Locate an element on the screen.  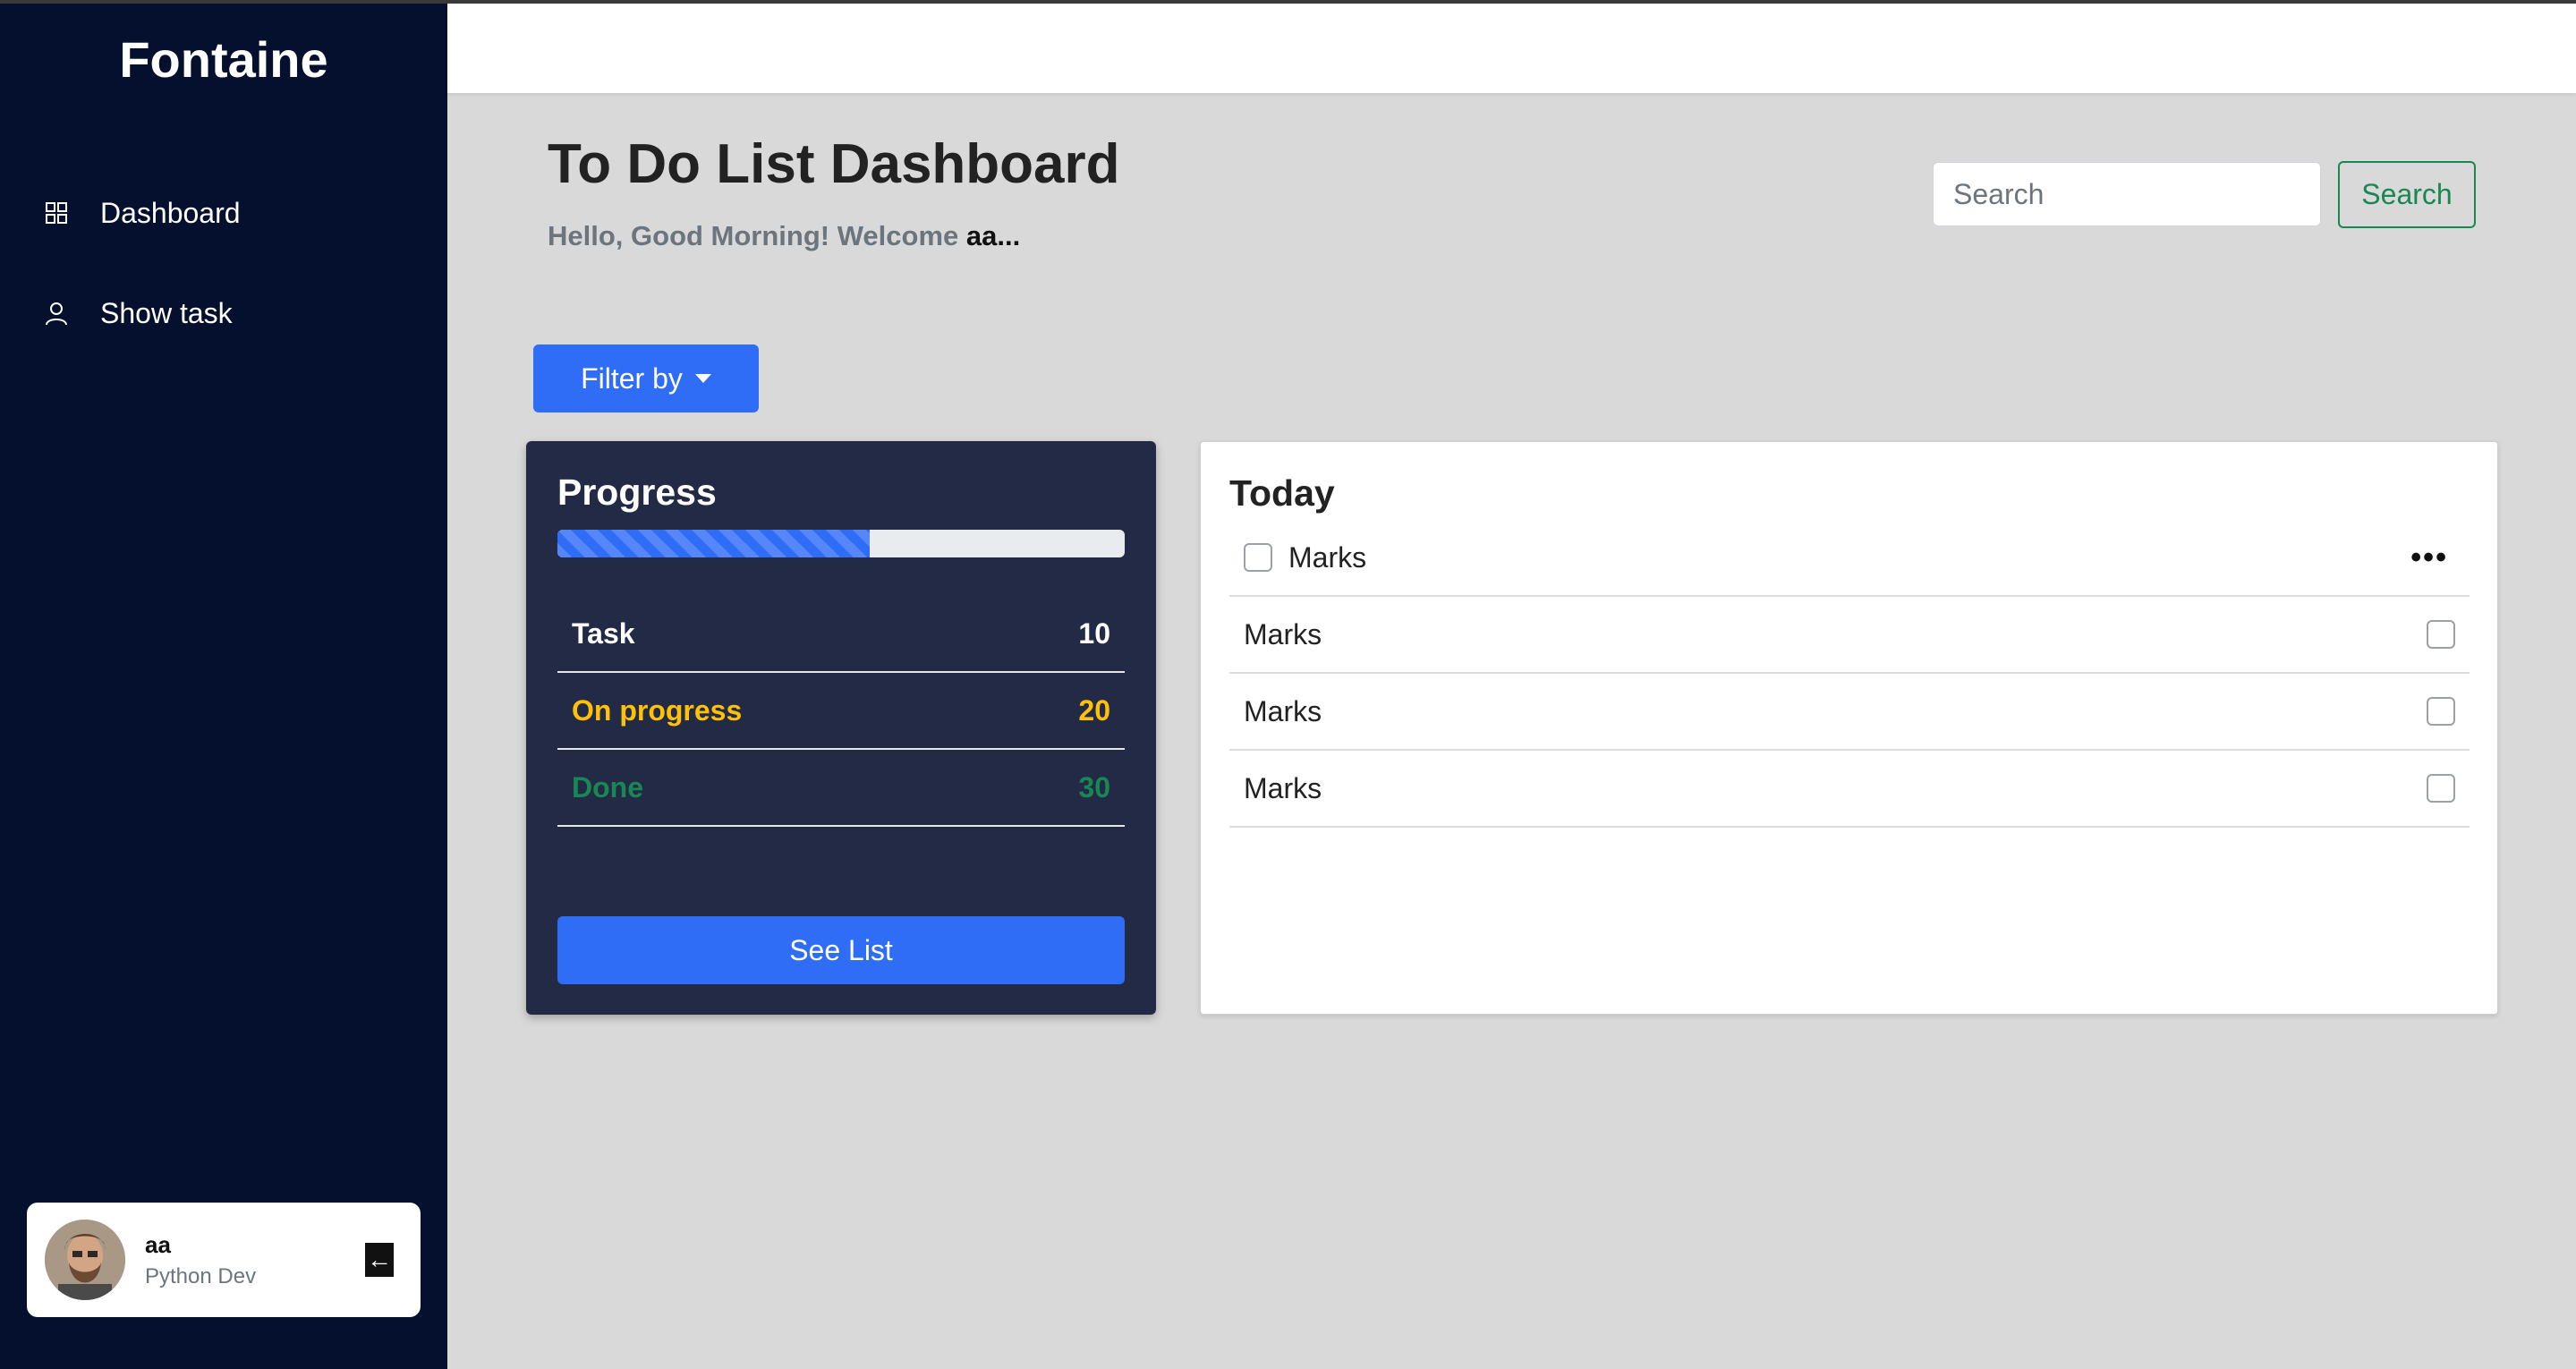
progress-bar-fill is located at coordinates (713, 543).